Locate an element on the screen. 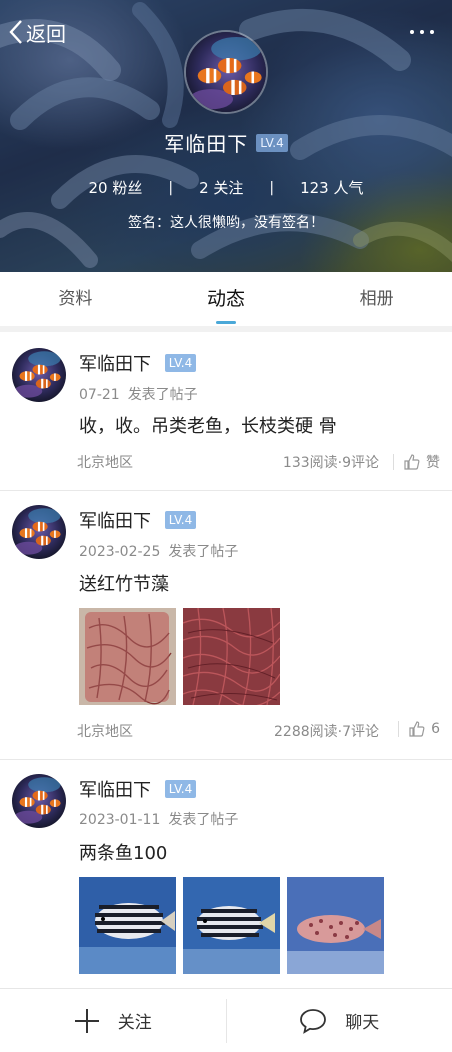 This screenshot has height=1052, width=452. follow-label: 关注 is located at coordinates (134, 1023).